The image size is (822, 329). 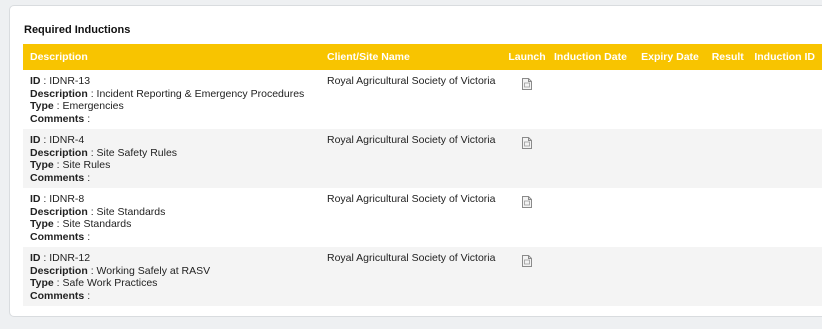 I want to click on type-value: : Emergencies, so click(x=90, y=106).